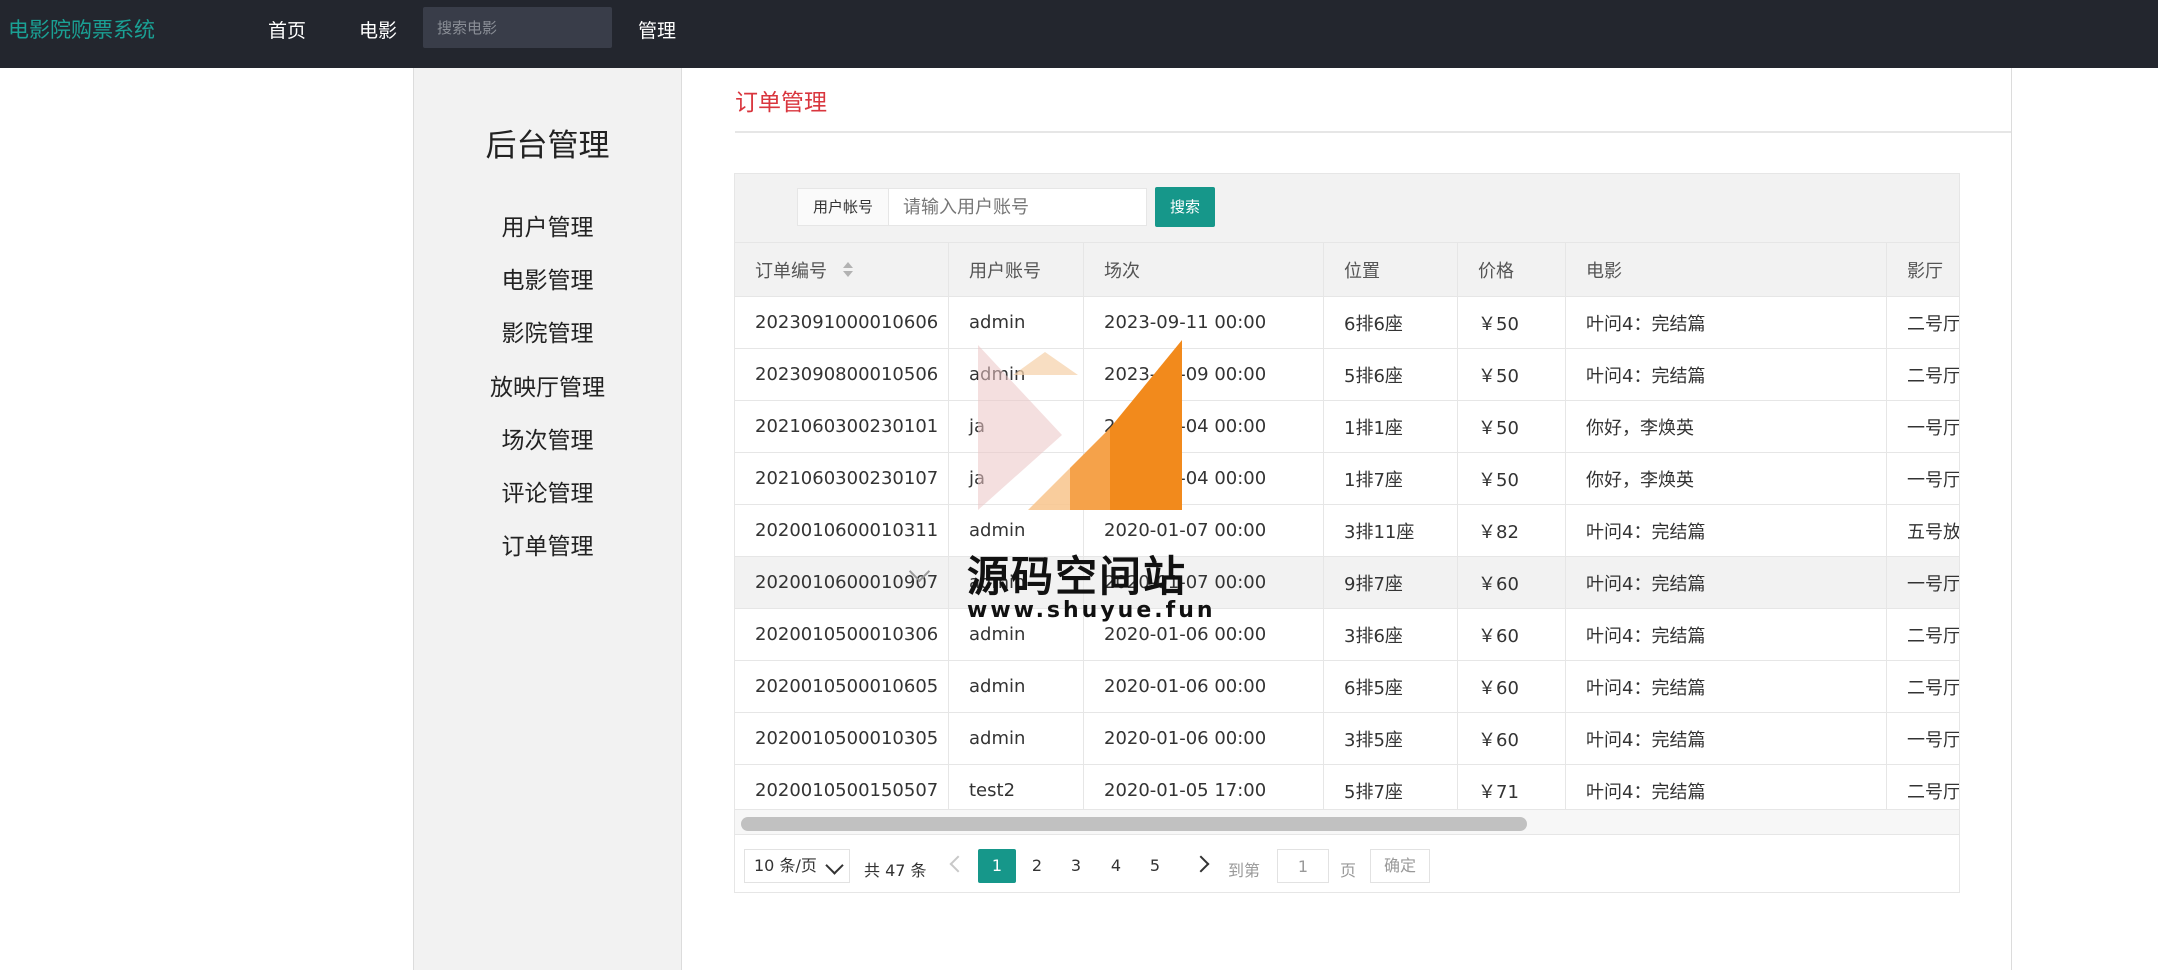 Image resolution: width=2158 pixels, height=970 pixels. What do you see at coordinates (547, 331) in the screenshot?
I see `sidebar-item-cinemas: 影院管理` at bounding box center [547, 331].